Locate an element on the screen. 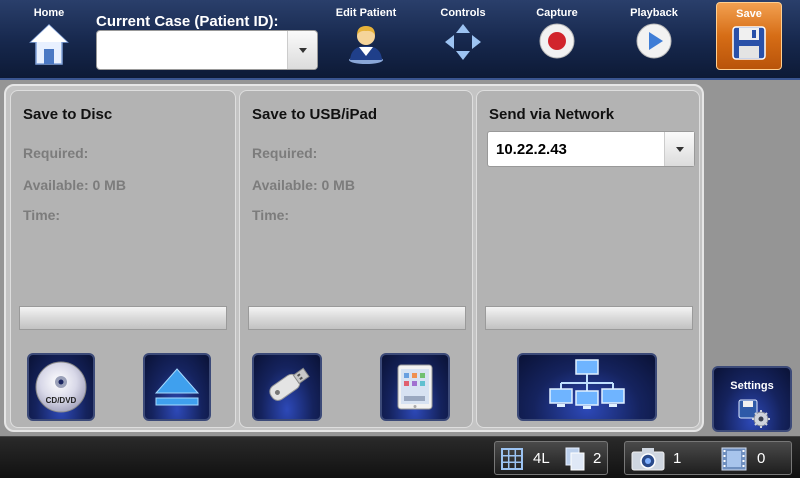 This screenshot has height=478, width=800. home-label: Home is located at coordinates (49, 13).